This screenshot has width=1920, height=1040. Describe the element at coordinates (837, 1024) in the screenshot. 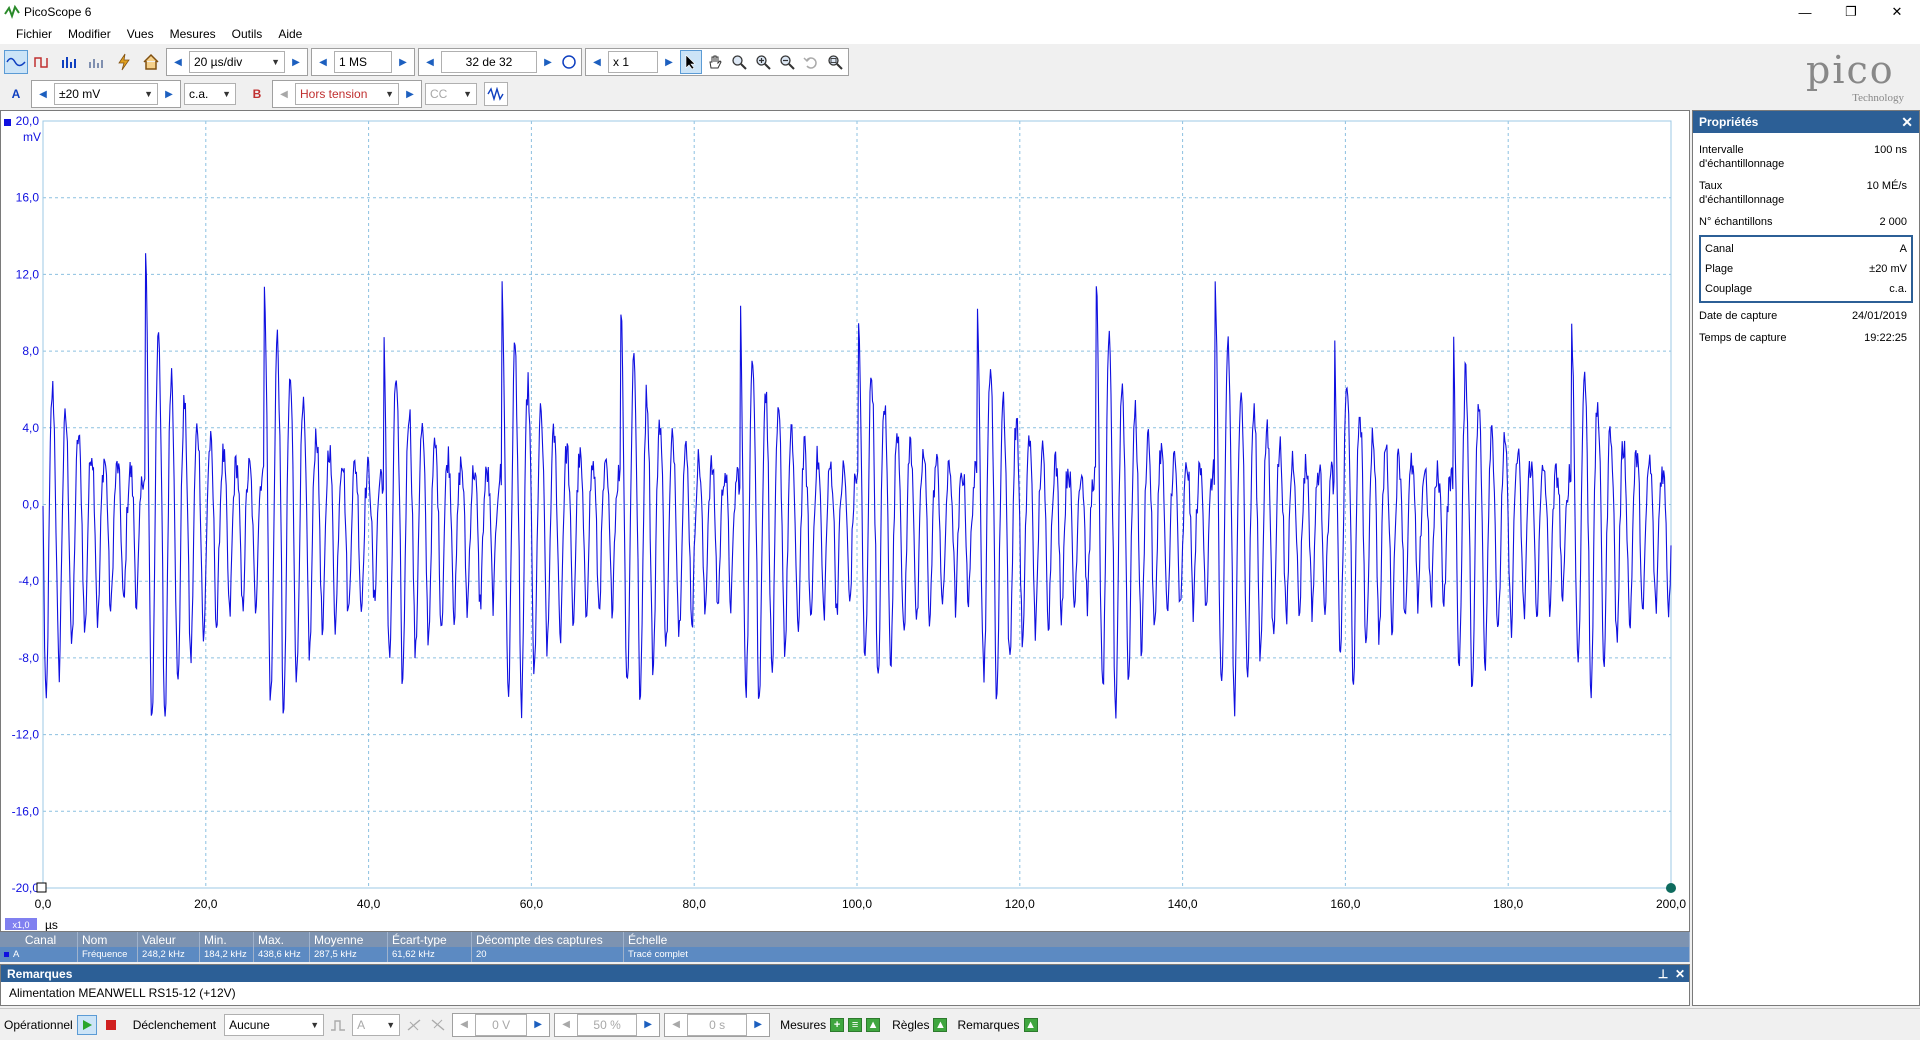

I see `add-measurement-icon: +` at that location.